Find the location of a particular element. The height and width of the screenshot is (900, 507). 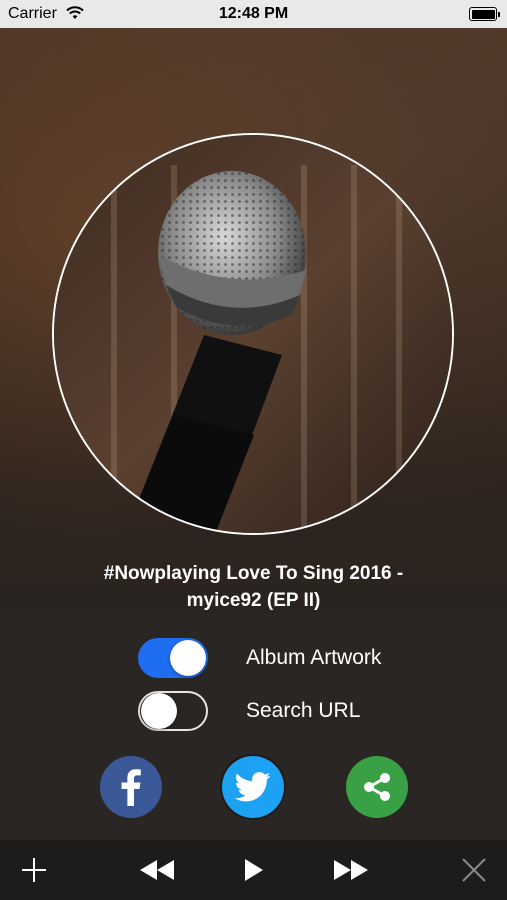

close-button is located at coordinates (474, 870).